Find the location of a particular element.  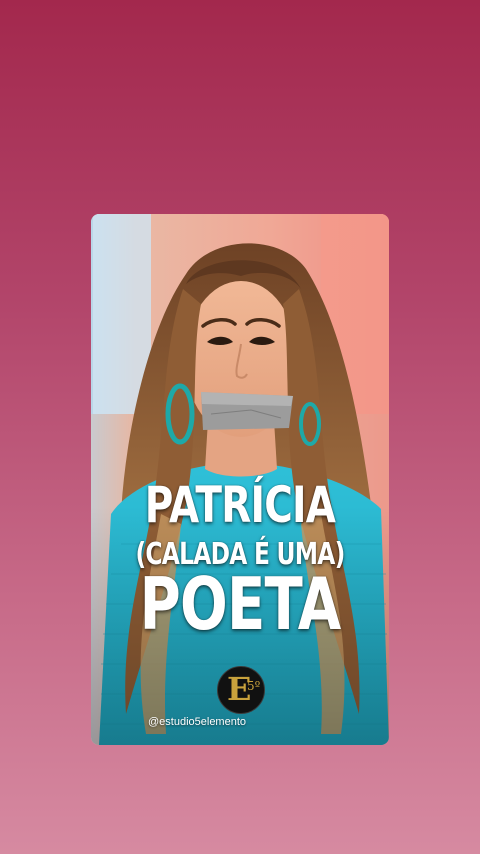

headline-name: PATRÍCIA is located at coordinates (240, 505).